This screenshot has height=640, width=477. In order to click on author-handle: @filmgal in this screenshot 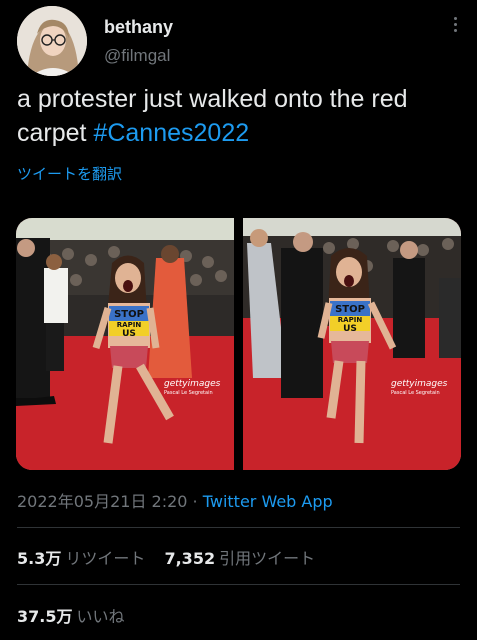, I will do `click(137, 56)`.